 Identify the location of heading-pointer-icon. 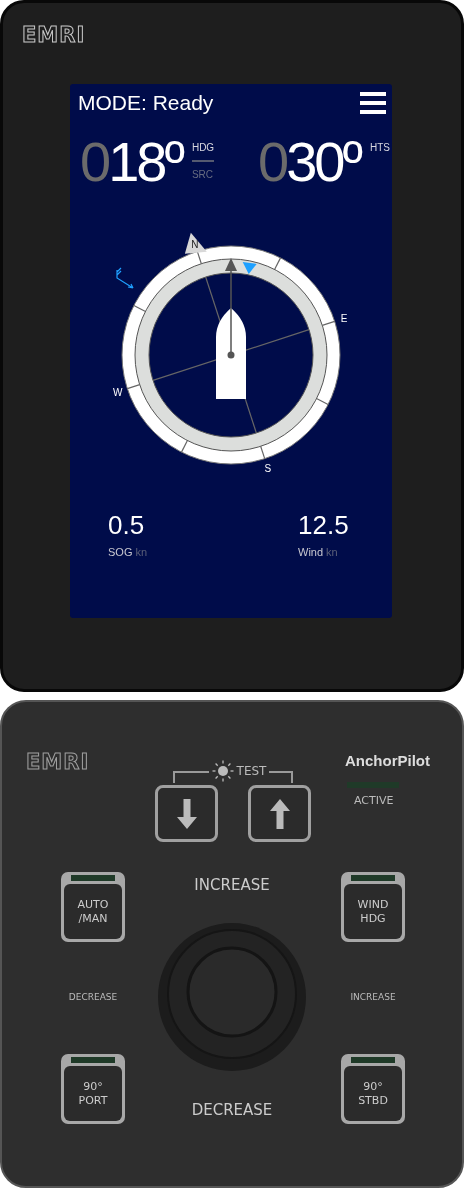
(231, 308).